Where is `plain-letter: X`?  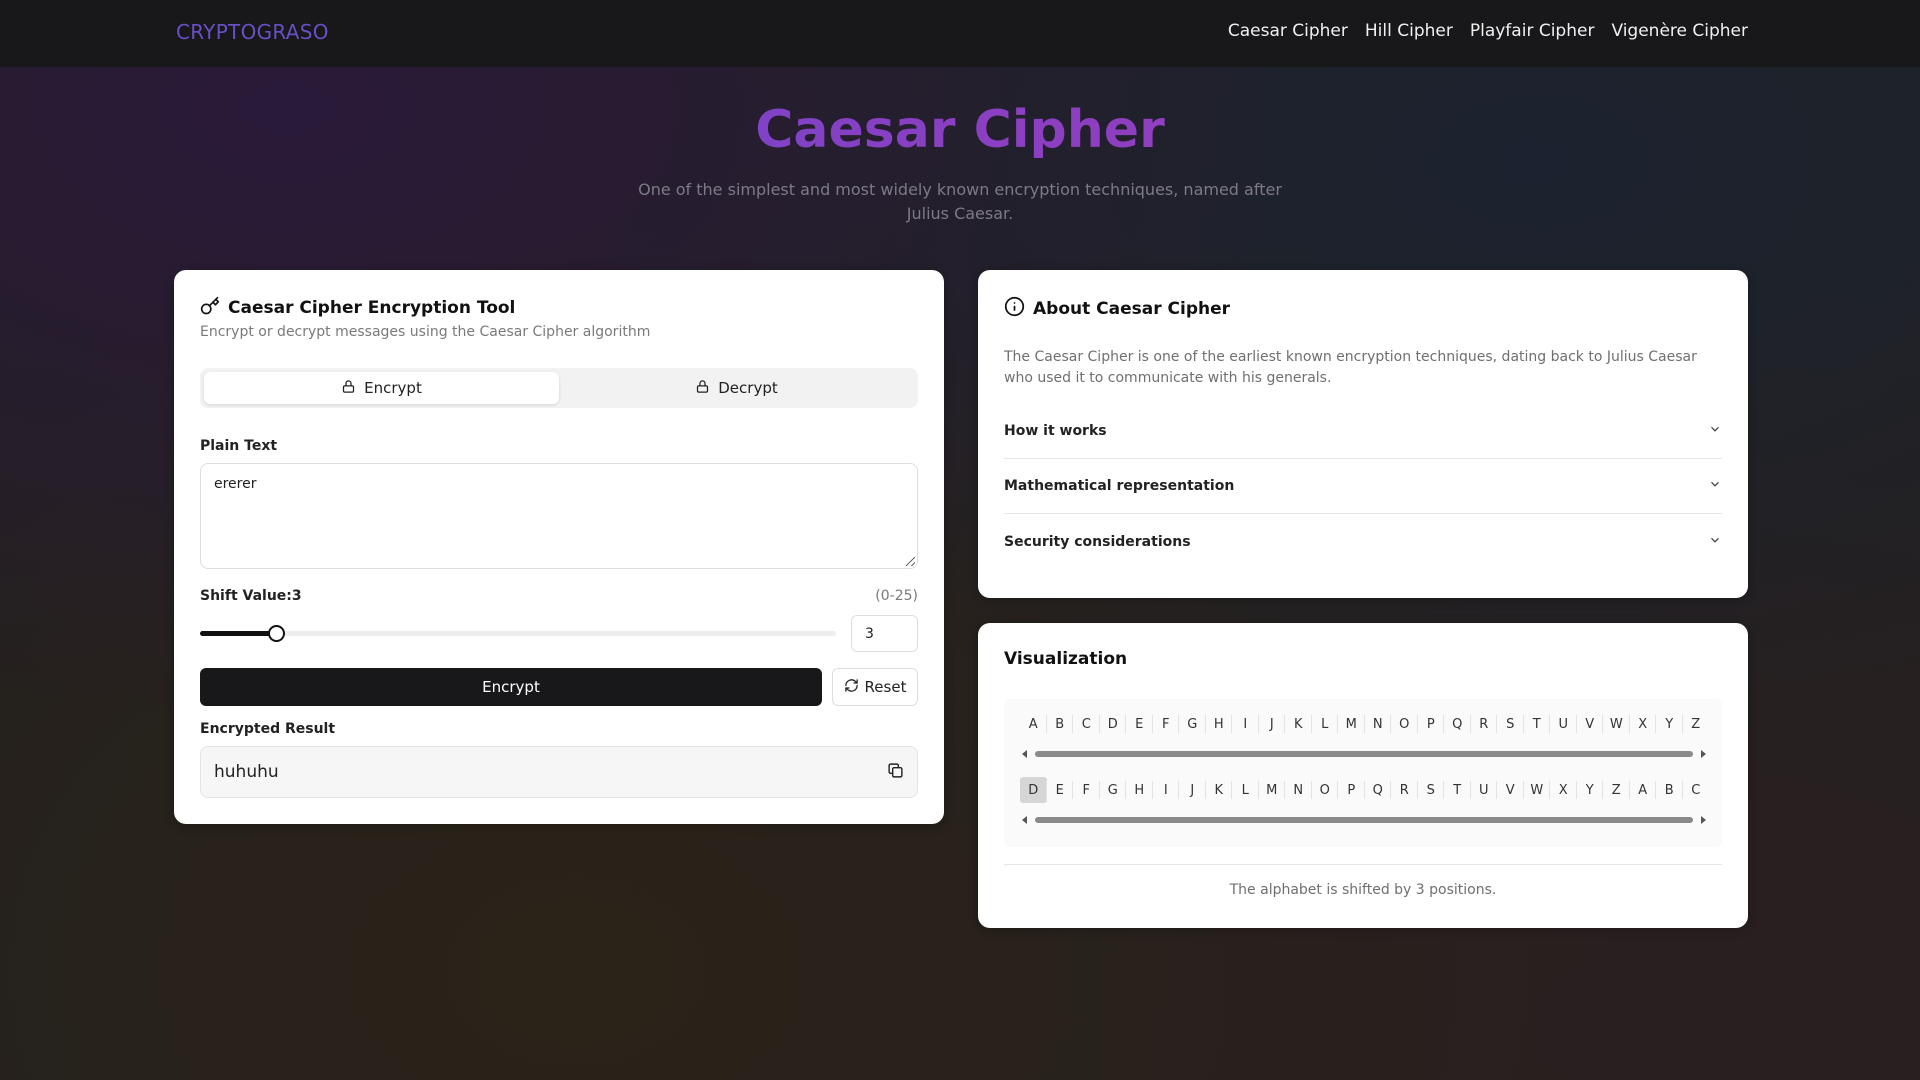 plain-letter: X is located at coordinates (1643, 724).